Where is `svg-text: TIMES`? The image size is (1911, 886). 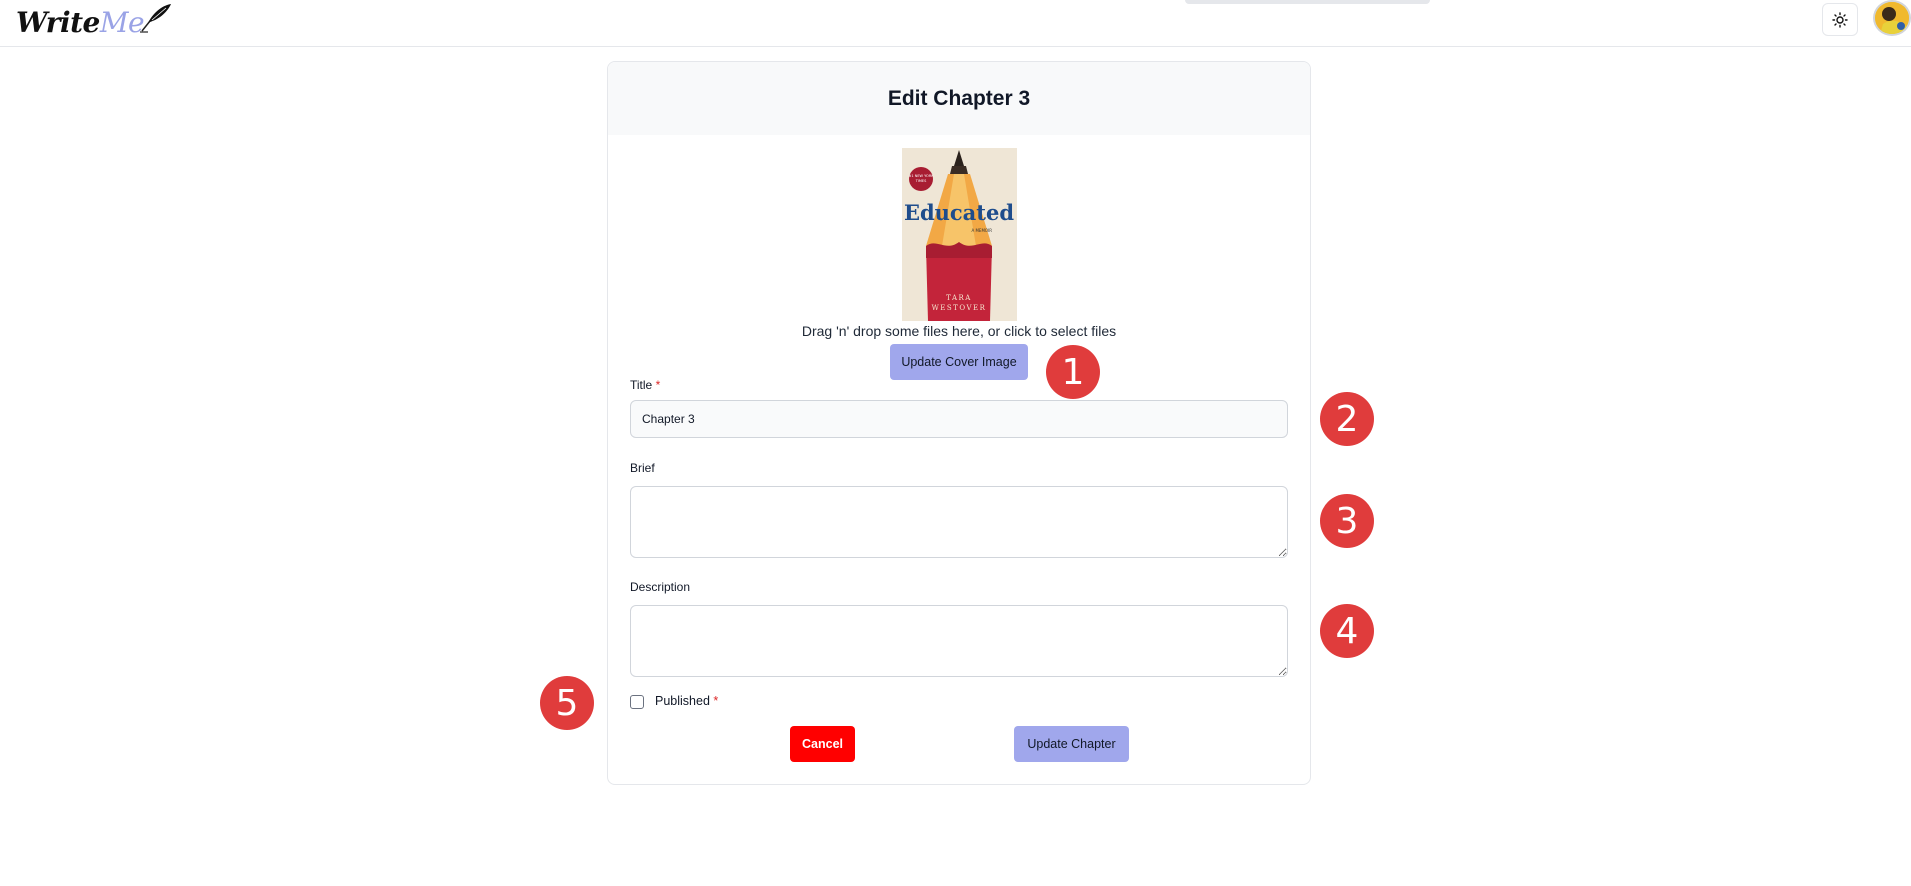
svg-text: TIMES is located at coordinates (921, 181).